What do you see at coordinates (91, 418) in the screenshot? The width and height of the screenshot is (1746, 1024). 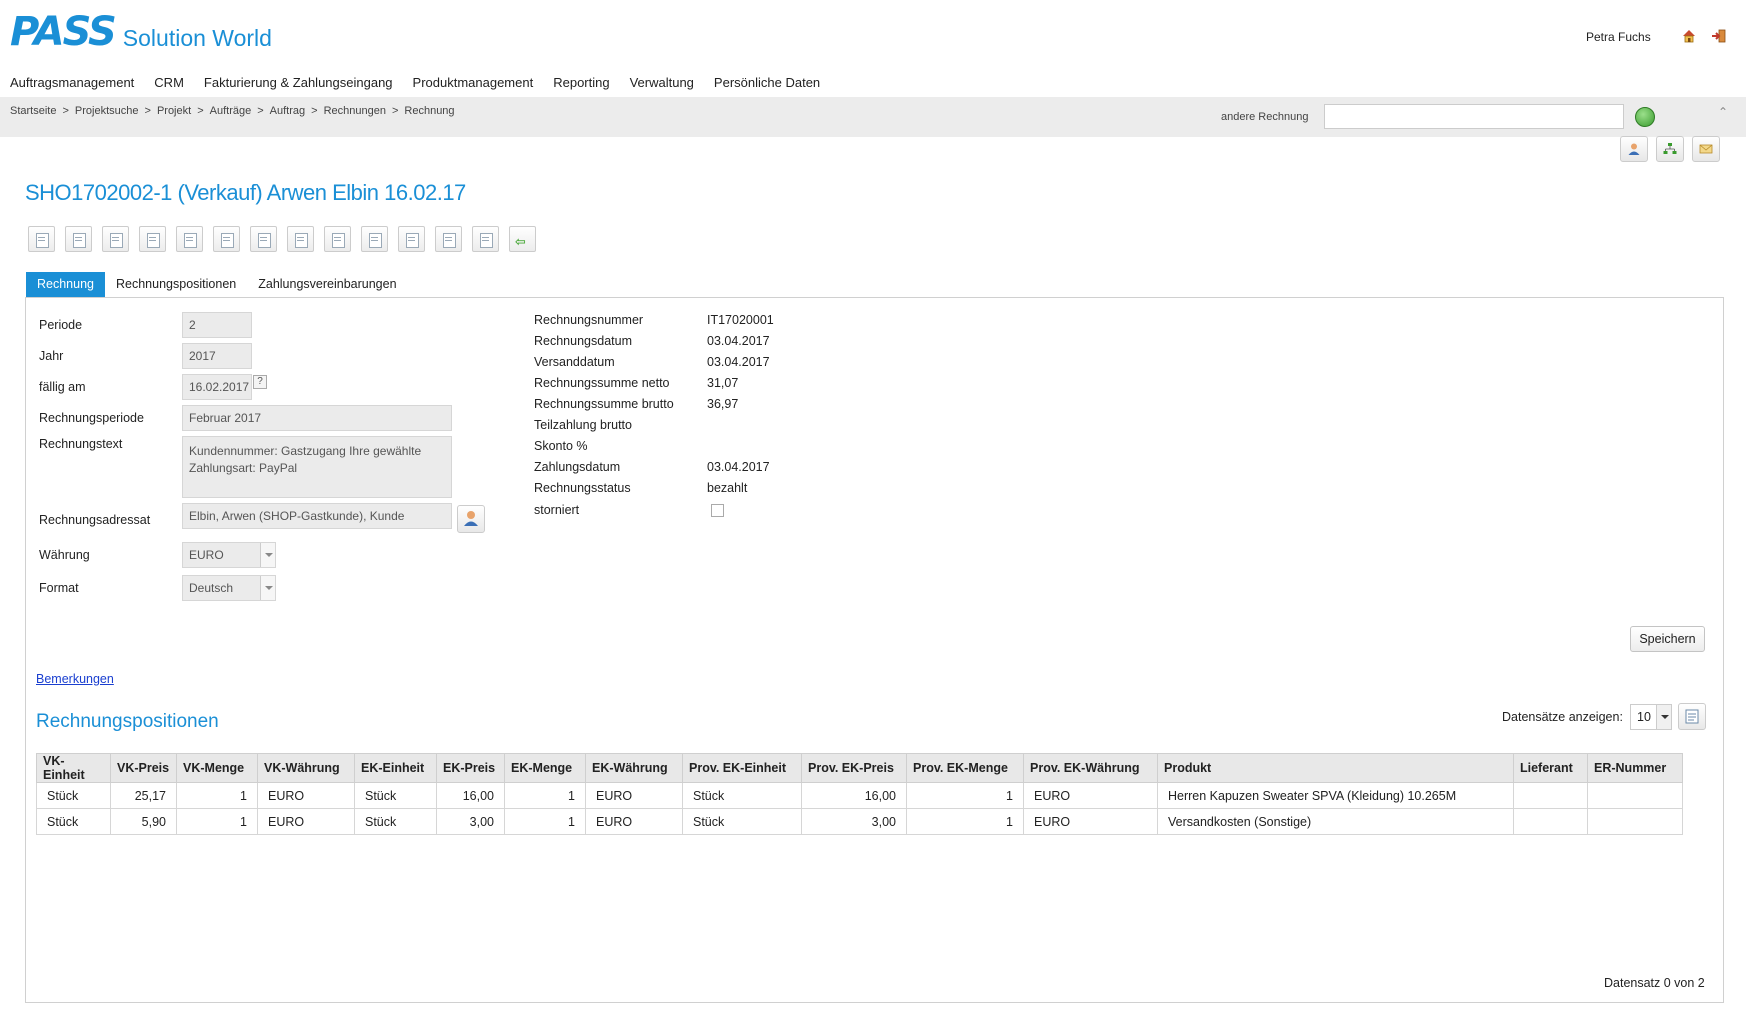 I see `rechnungsperiode-label: Rechnungsperiode` at bounding box center [91, 418].